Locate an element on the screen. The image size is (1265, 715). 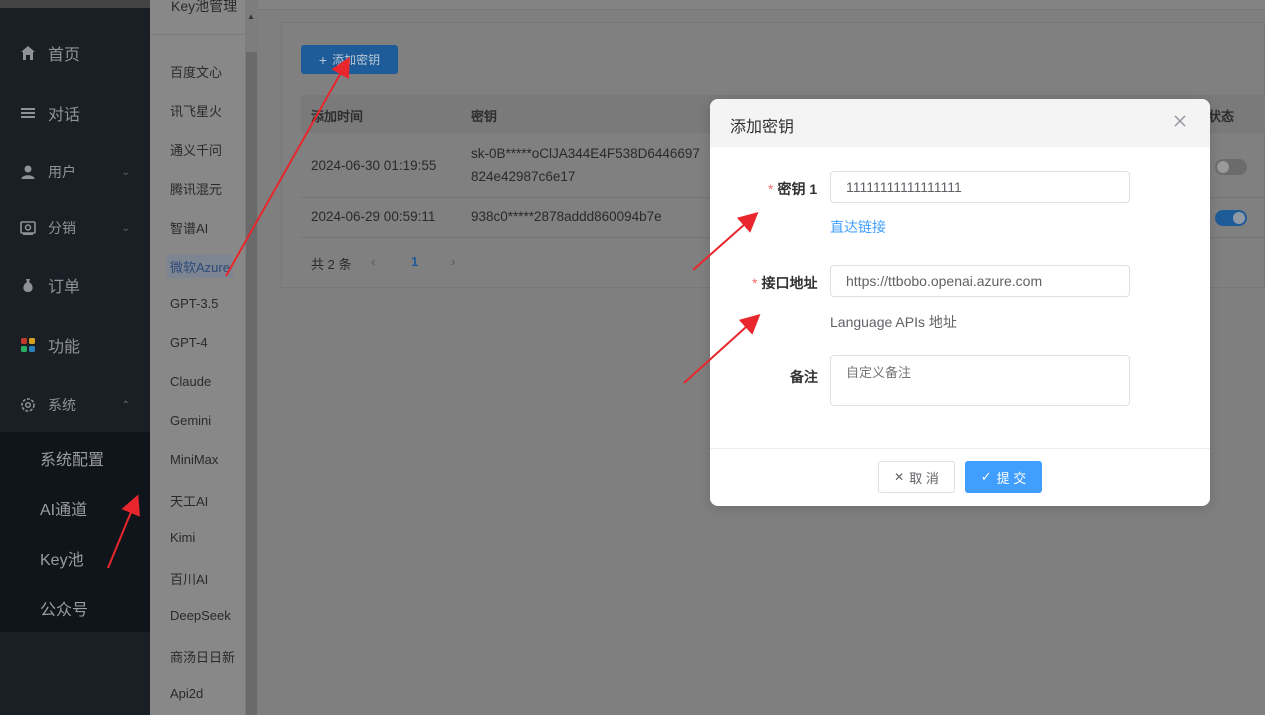
key-pool-item: 百度文心 is located at coordinates (196, 71).